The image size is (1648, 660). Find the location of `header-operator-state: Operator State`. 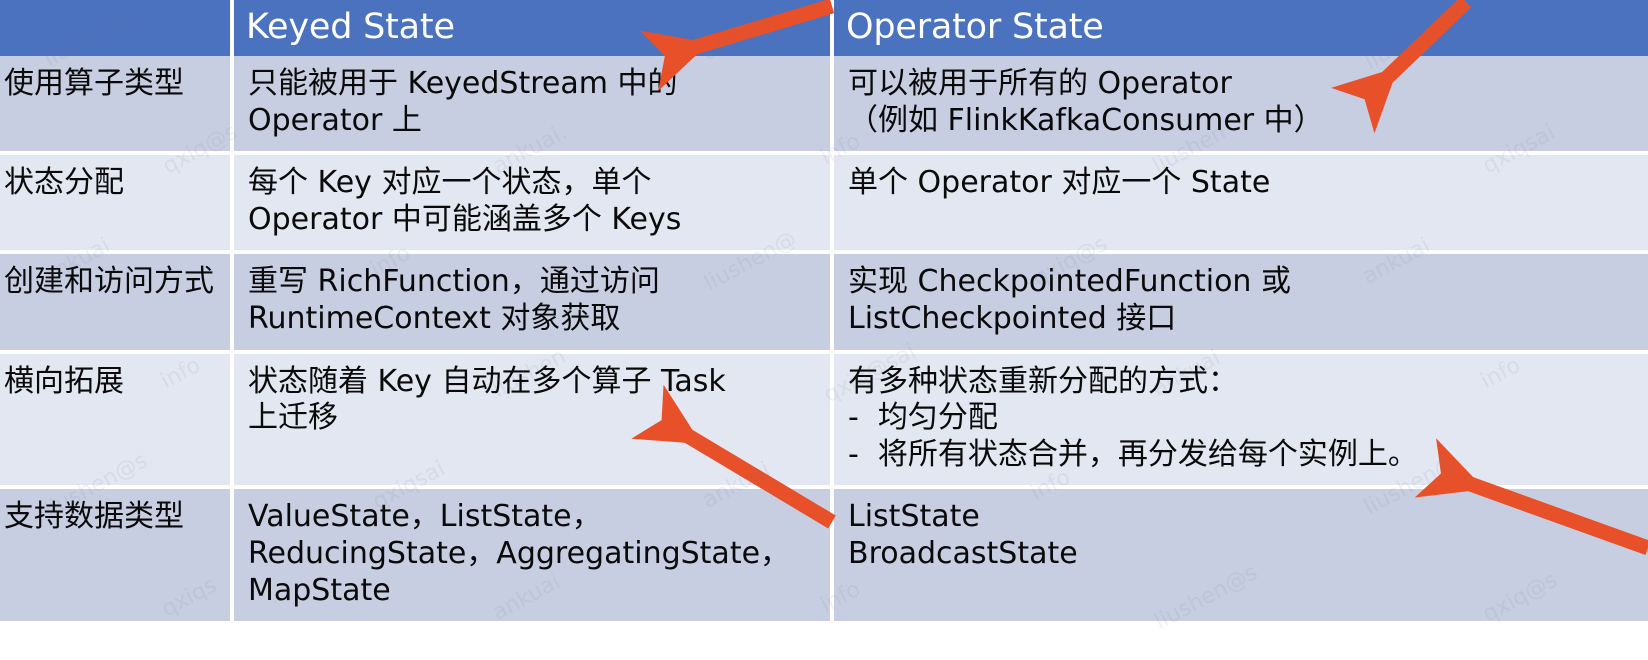

header-operator-state: Operator State is located at coordinates (1239, 28).